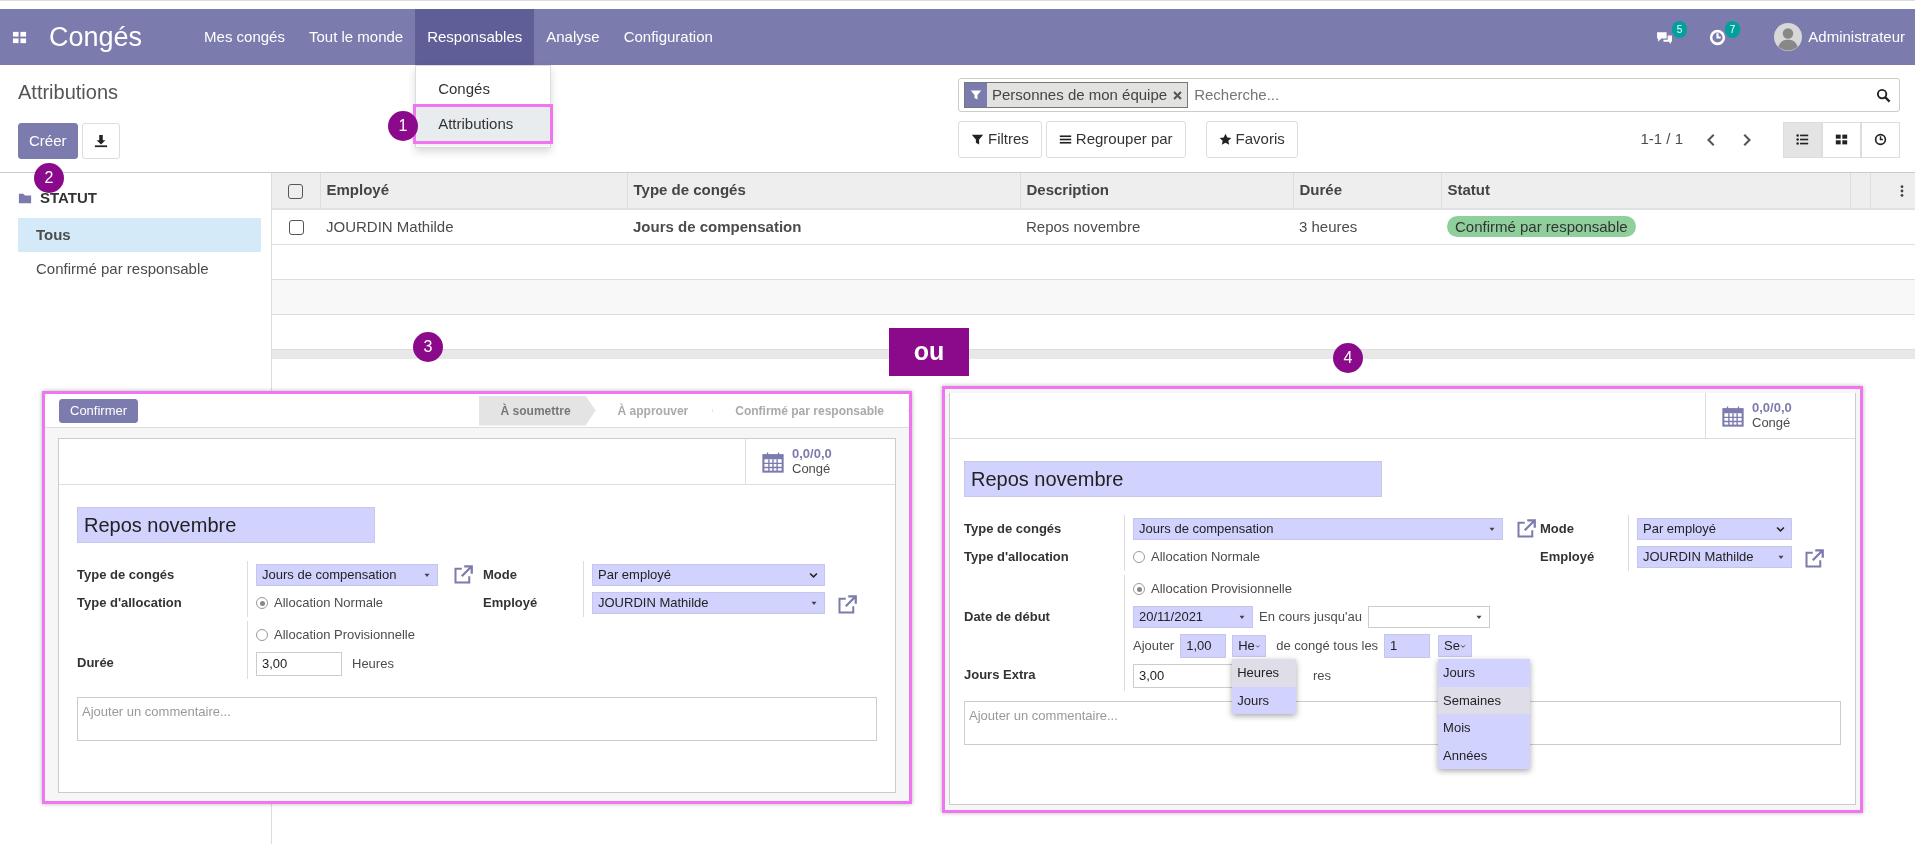 This screenshot has width=1915, height=844. What do you see at coordinates (1883, 95) in the screenshot?
I see `search-icon` at bounding box center [1883, 95].